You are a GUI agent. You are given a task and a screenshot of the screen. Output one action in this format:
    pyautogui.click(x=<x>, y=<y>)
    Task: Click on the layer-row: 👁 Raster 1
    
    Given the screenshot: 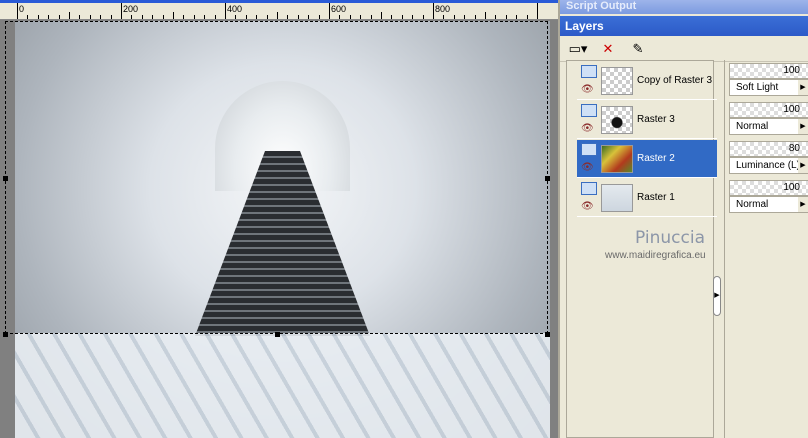 What is the action you would take?
    pyautogui.click(x=647, y=198)
    